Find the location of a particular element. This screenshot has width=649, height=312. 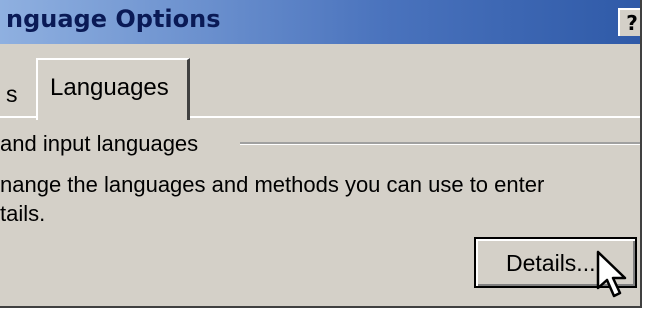

tab-languages-label: Languages is located at coordinates (109, 87).